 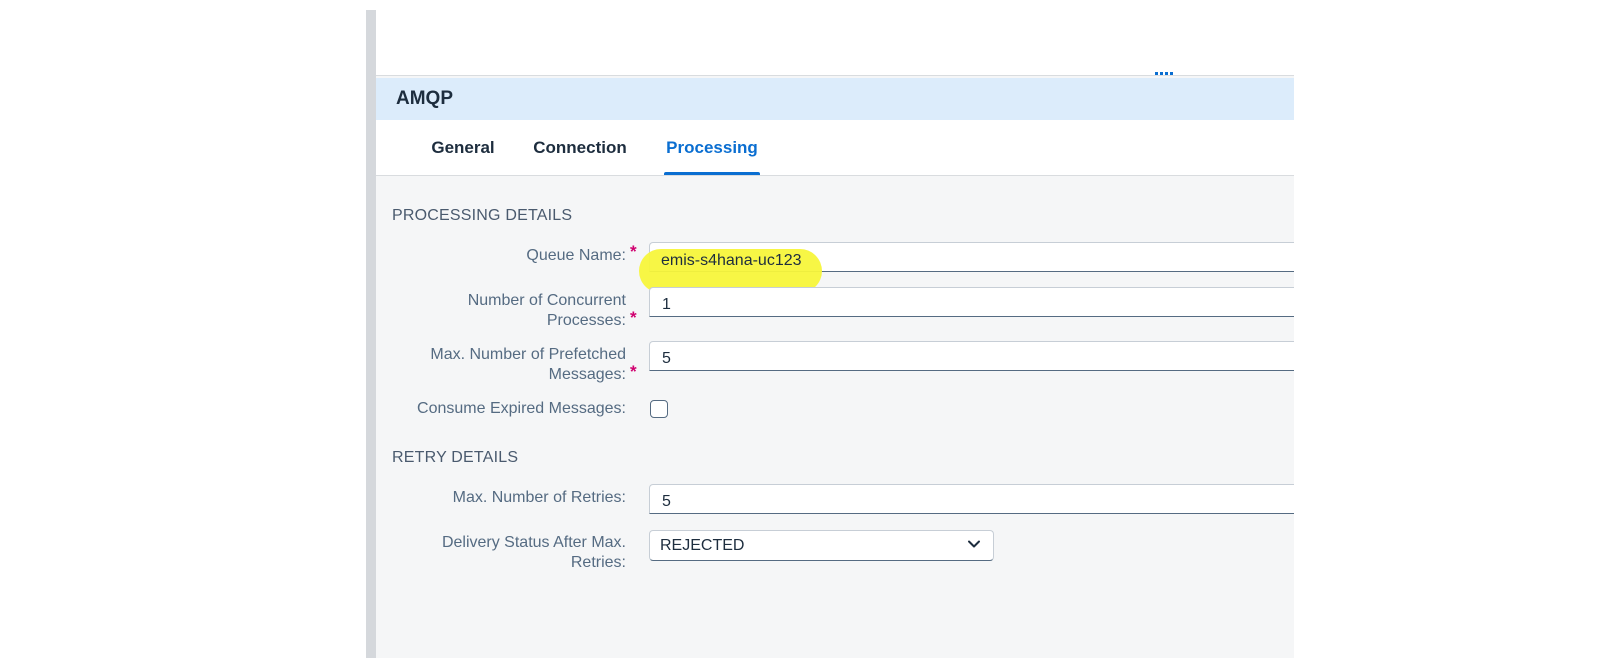 What do you see at coordinates (455, 457) in the screenshot?
I see `retry-details-heading: RETRY DETAILS` at bounding box center [455, 457].